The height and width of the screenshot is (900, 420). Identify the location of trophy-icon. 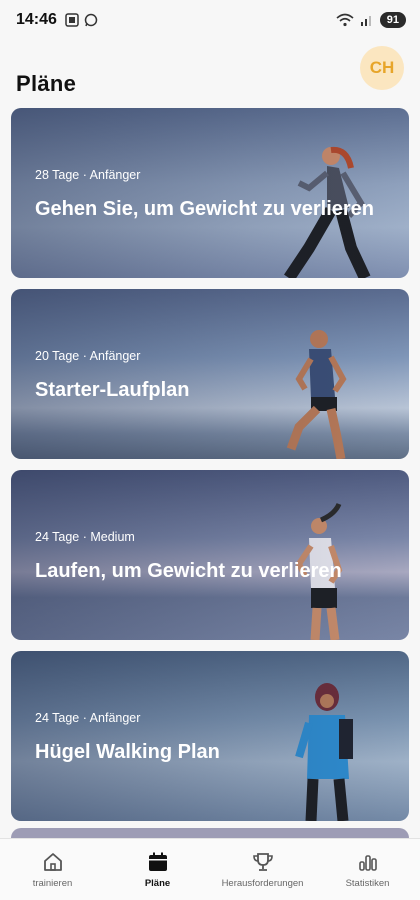
(262, 861).